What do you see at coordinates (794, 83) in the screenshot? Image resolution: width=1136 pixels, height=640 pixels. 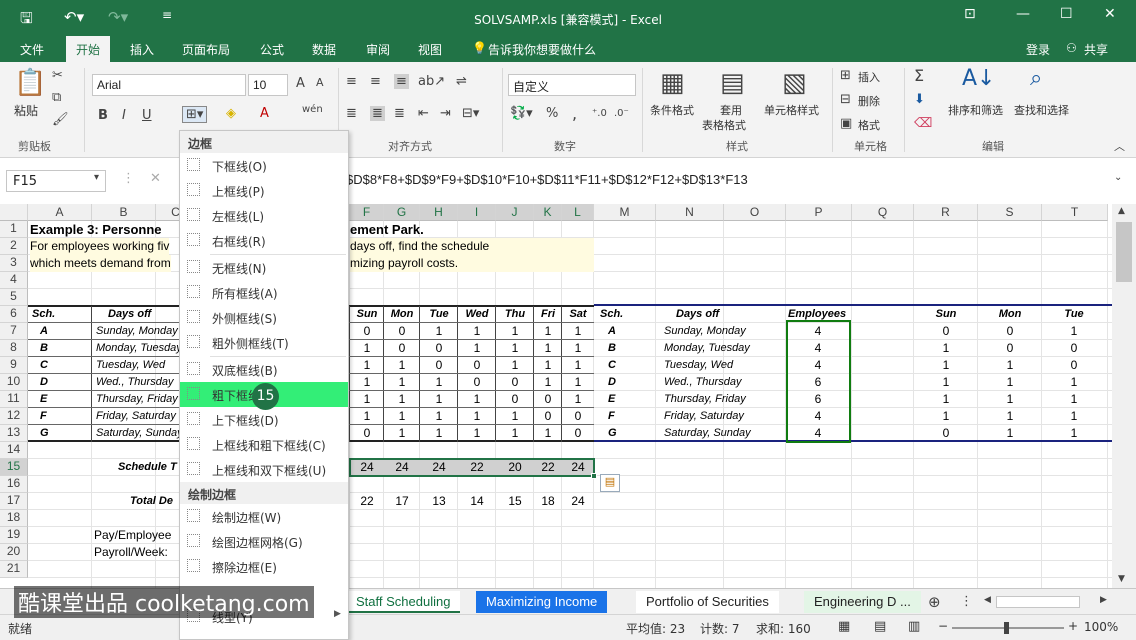 I see `cell-styles-icon: ▧` at bounding box center [794, 83].